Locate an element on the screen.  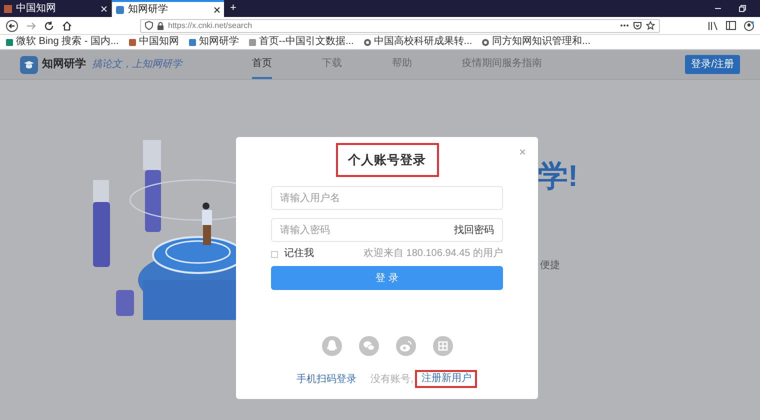
restore-icon is located at coordinates (742, 8).